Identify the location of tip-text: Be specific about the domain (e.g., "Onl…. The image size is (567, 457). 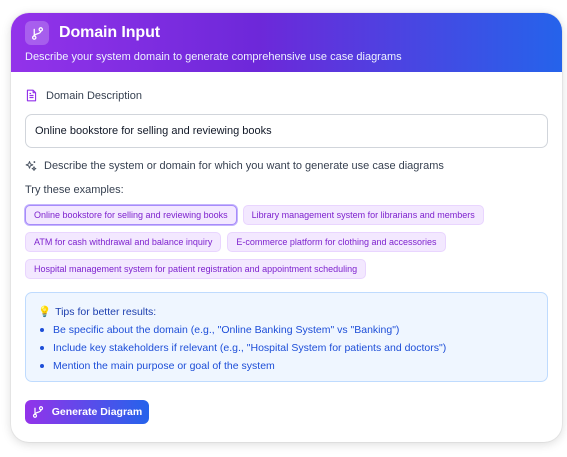
(226, 330).